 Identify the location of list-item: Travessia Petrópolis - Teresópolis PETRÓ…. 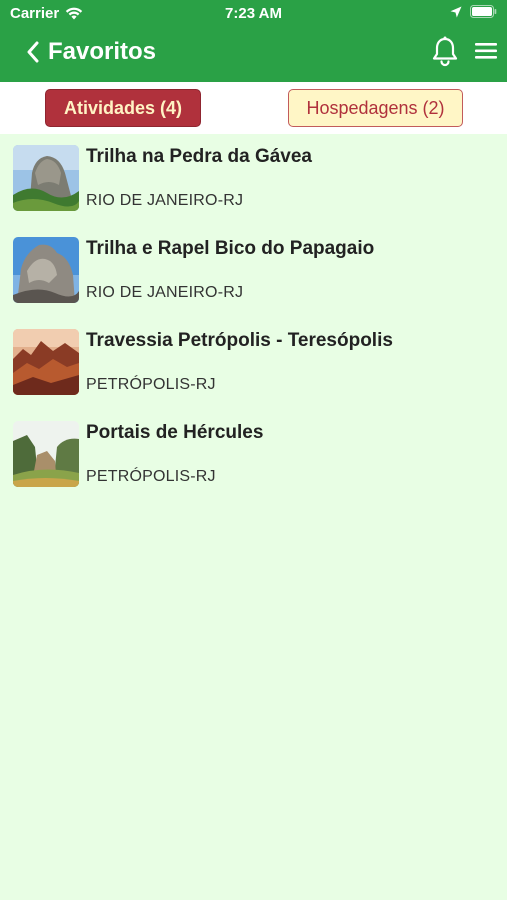
(253, 363).